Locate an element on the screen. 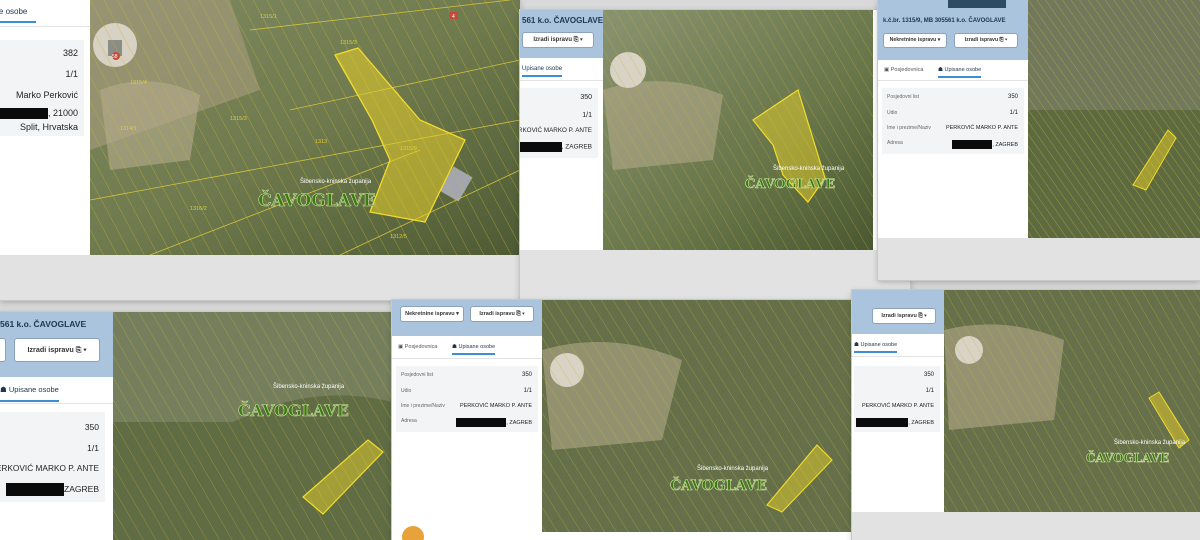 Image resolution: width=1200 pixels, height=540 pixels. avatar is located at coordinates (413, 533).